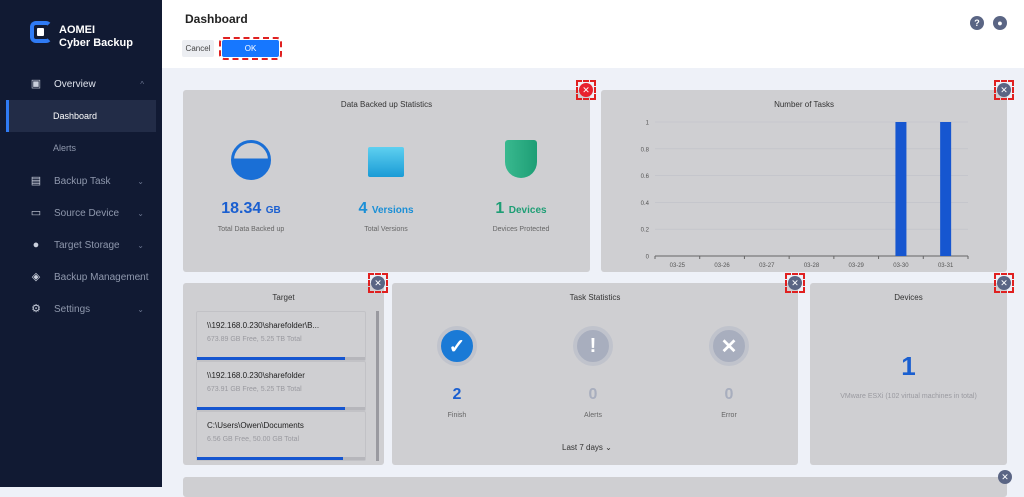 The width and height of the screenshot is (1024, 497). Describe the element at coordinates (250, 48) in the screenshot. I see `ok-button: OK` at that location.